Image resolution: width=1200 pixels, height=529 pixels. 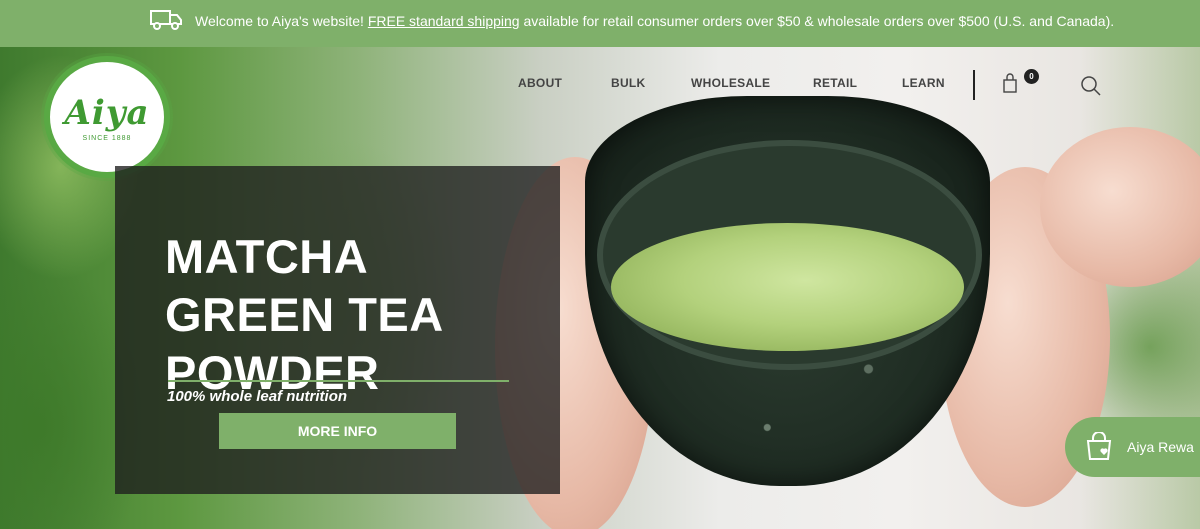 I want to click on nav-about: ABOUT, so click(x=540, y=83).